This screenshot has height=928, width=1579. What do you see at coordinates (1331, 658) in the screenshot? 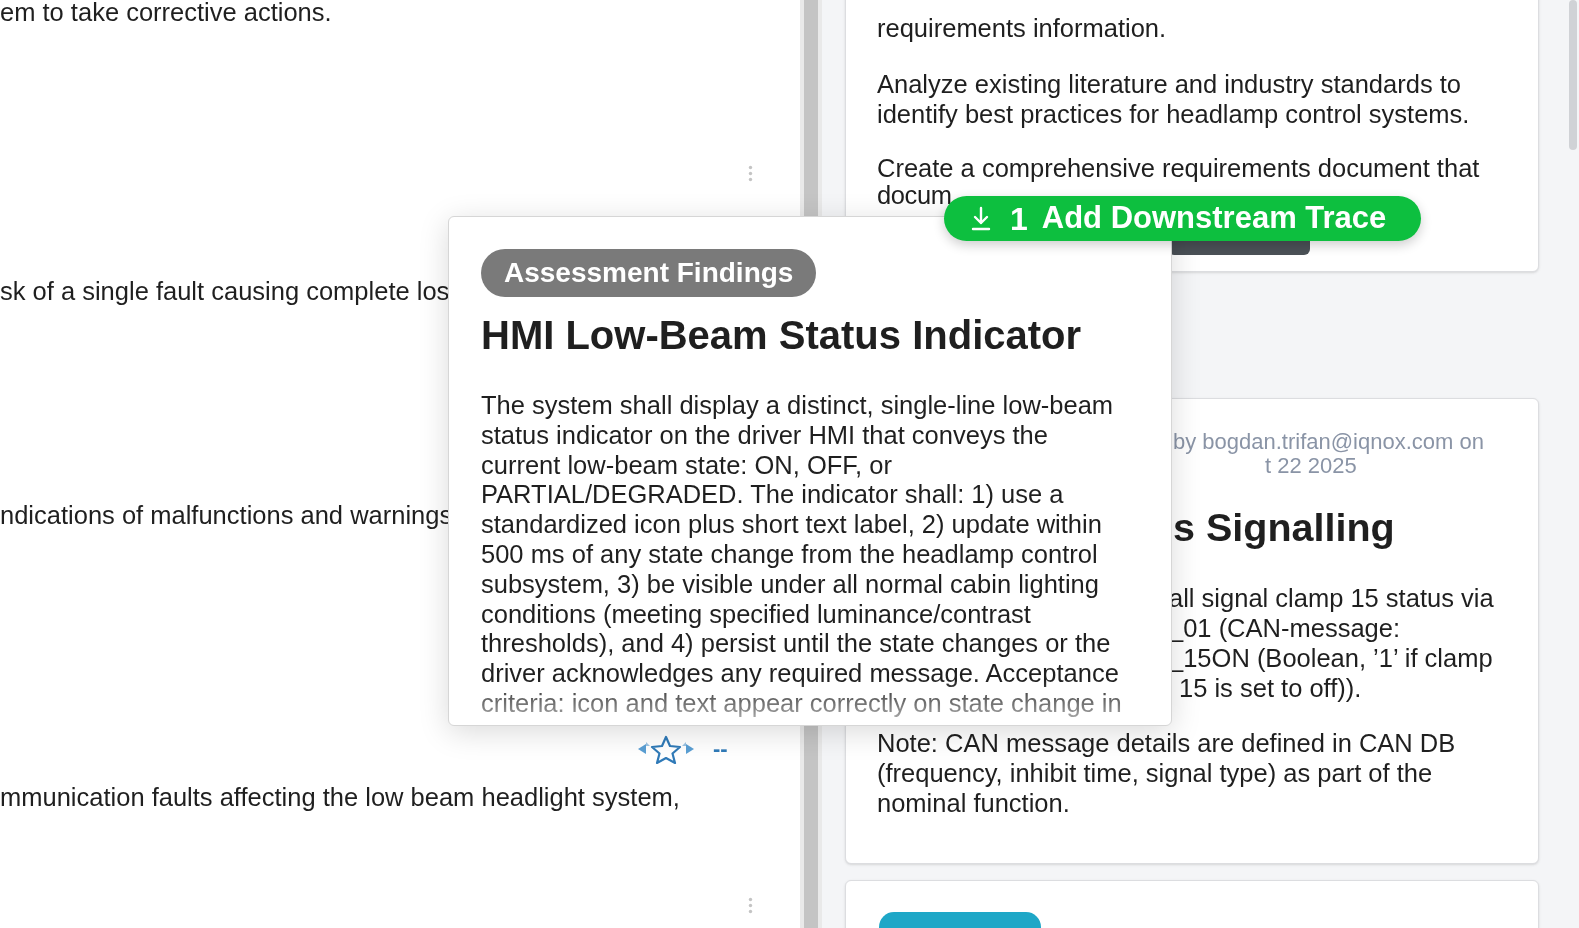
I see `body-text: _15ON (Boolean, ’1’ if clamp` at bounding box center [1331, 658].